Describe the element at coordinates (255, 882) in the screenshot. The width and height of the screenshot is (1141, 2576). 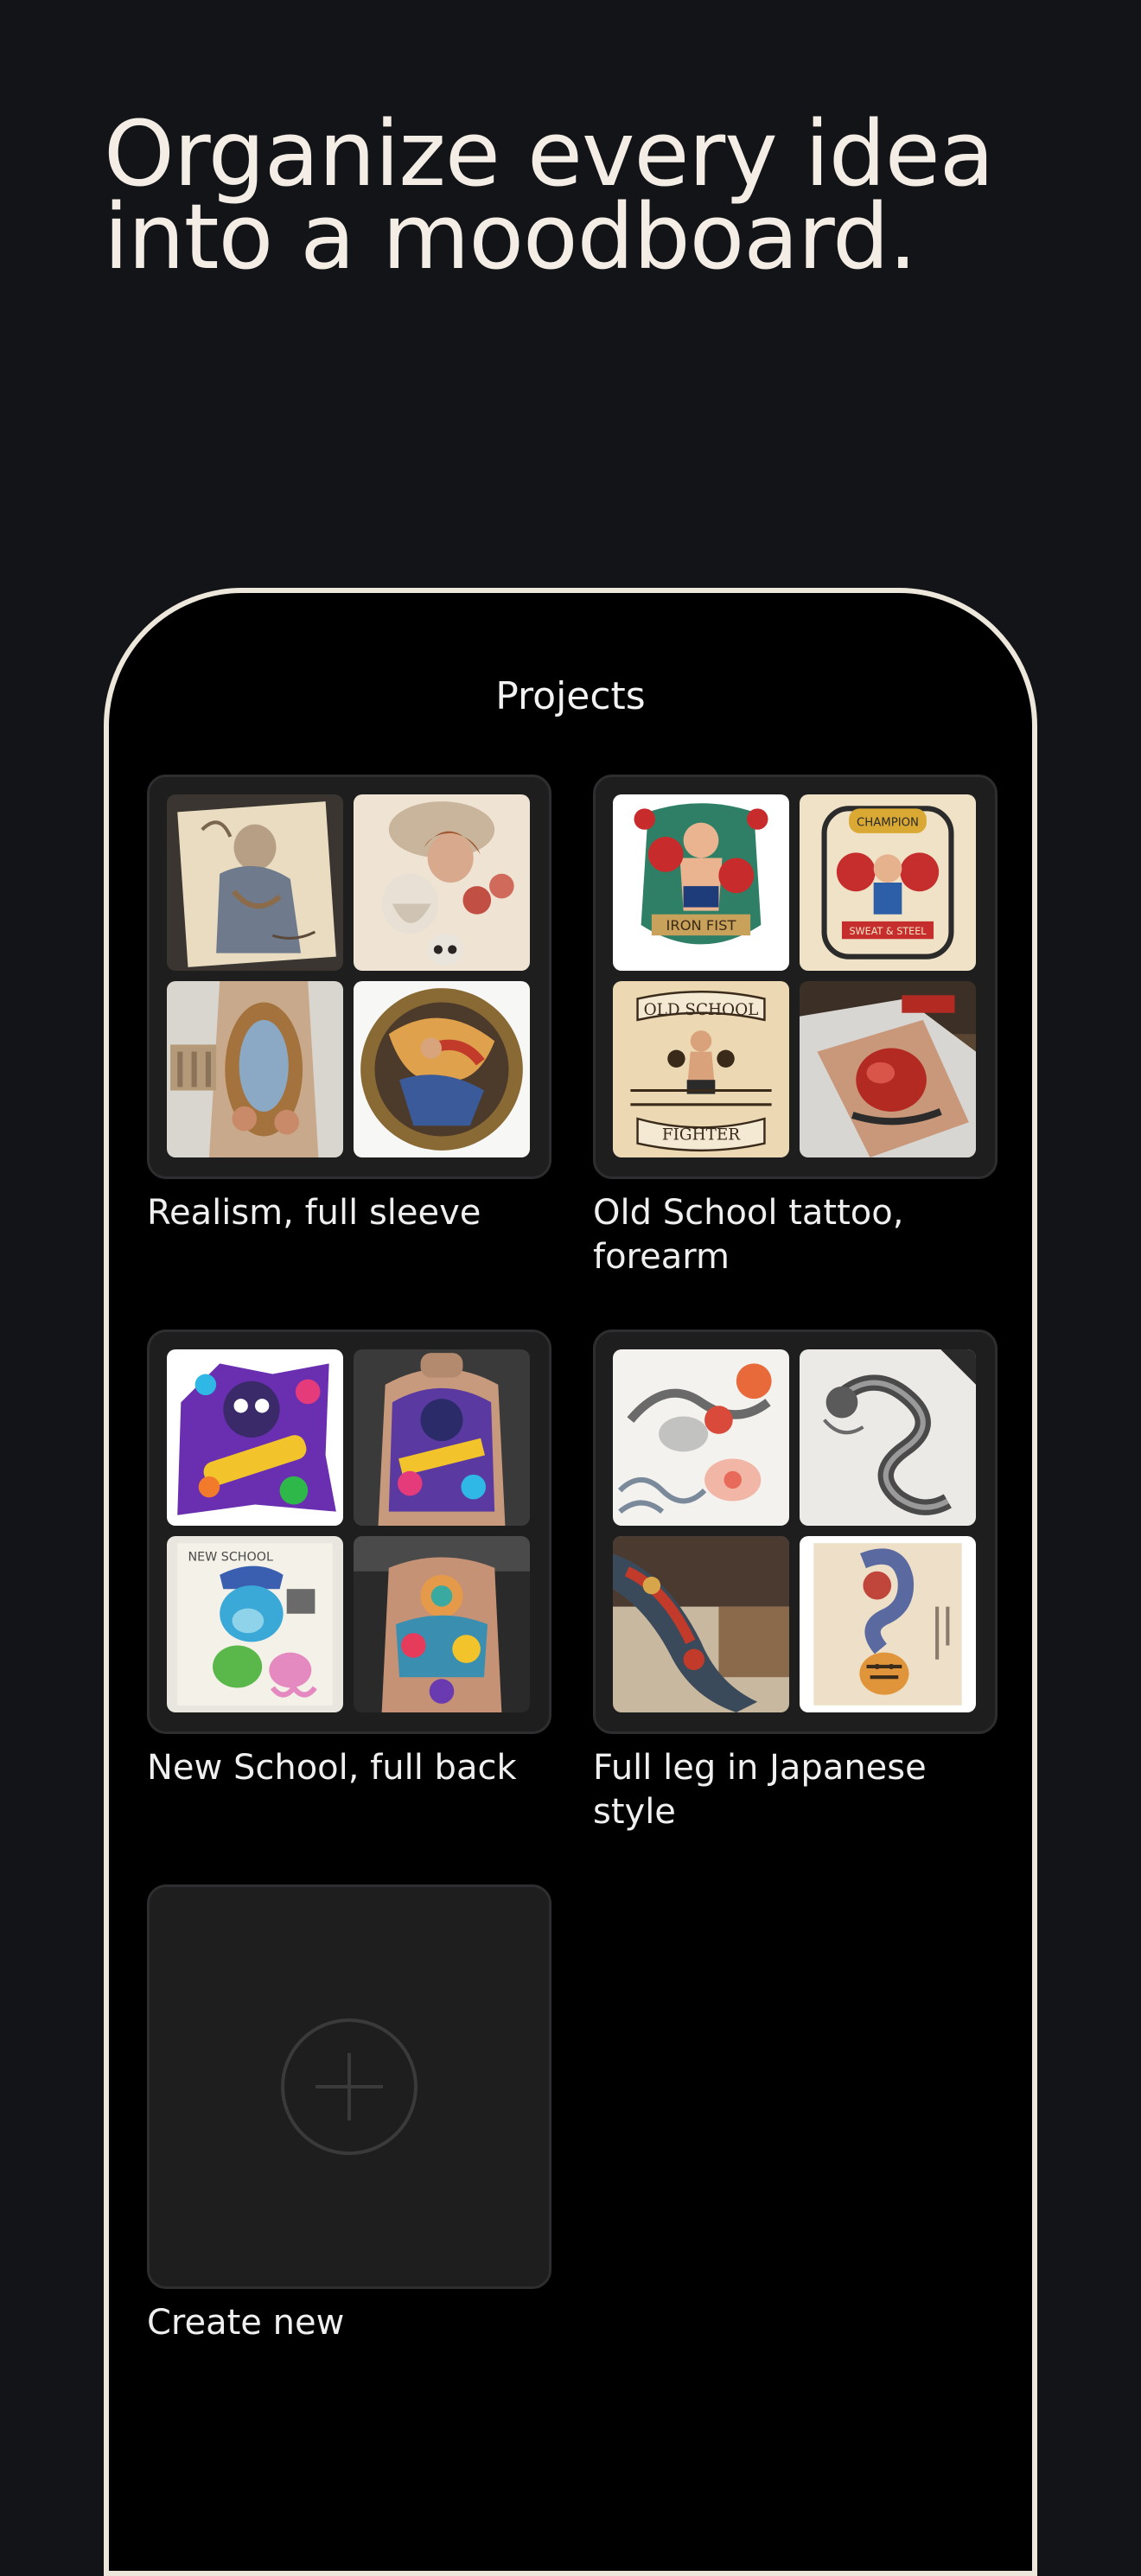
I see `thumbnail-realism-sketch` at that location.